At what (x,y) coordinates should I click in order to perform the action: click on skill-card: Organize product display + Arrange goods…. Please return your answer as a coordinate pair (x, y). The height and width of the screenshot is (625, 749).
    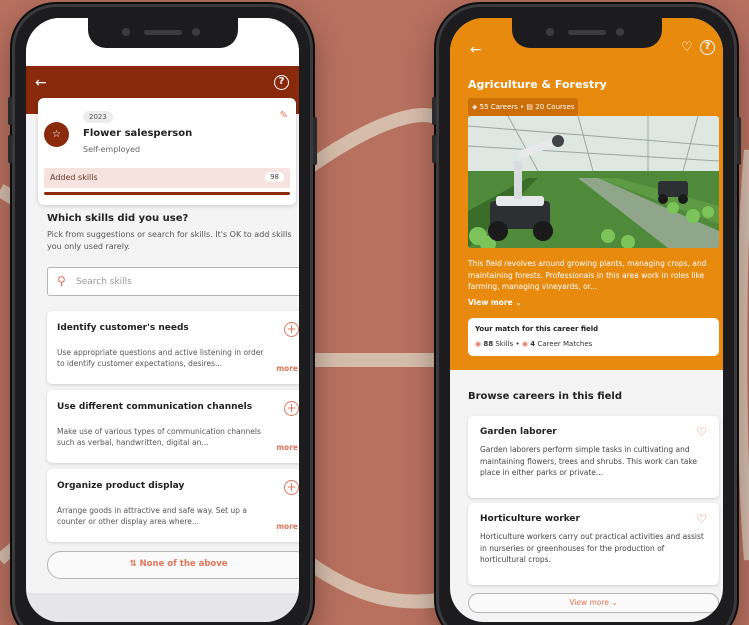
    Looking at the image, I should click on (173, 505).